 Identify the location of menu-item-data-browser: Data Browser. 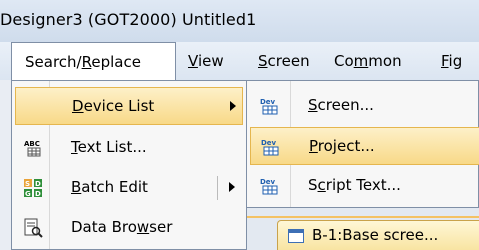
(129, 228).